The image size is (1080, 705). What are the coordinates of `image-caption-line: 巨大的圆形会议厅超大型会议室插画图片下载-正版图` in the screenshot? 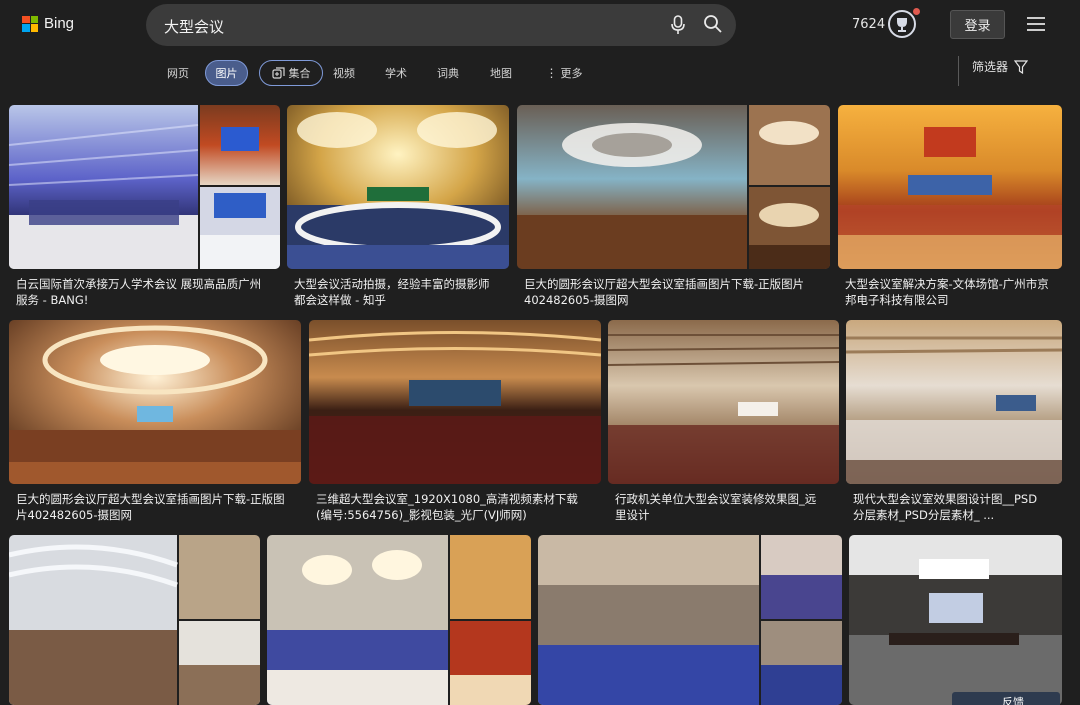 It's located at (158, 499).